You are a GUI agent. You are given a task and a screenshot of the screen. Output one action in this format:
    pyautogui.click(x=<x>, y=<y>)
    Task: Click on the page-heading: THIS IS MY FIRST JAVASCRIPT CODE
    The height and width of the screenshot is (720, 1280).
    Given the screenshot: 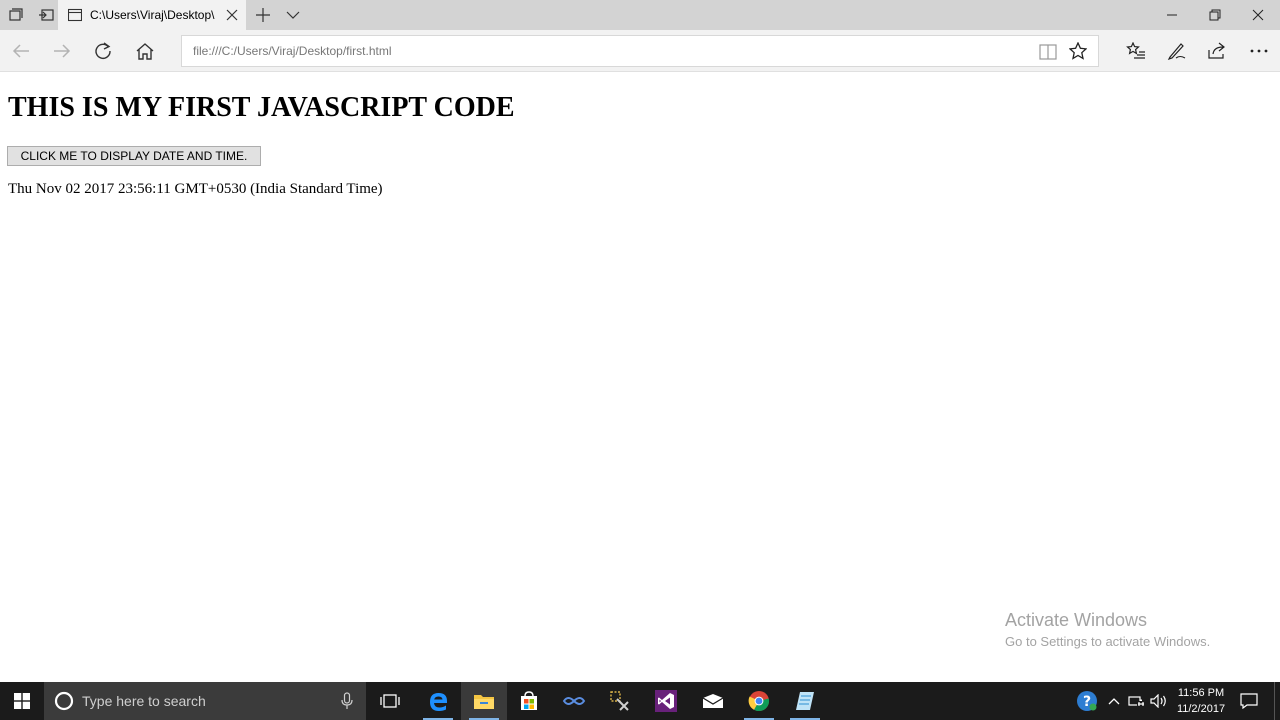 What is the action you would take?
    pyautogui.click(x=261, y=107)
    